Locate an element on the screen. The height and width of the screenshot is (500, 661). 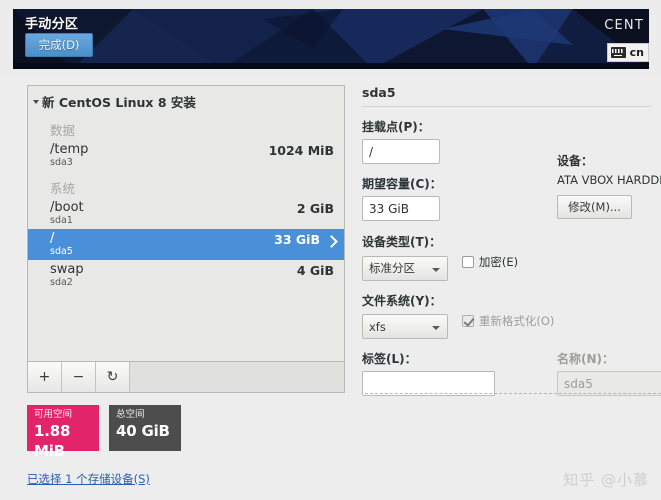
section-label-system: 系统 is located at coordinates (63, 188).